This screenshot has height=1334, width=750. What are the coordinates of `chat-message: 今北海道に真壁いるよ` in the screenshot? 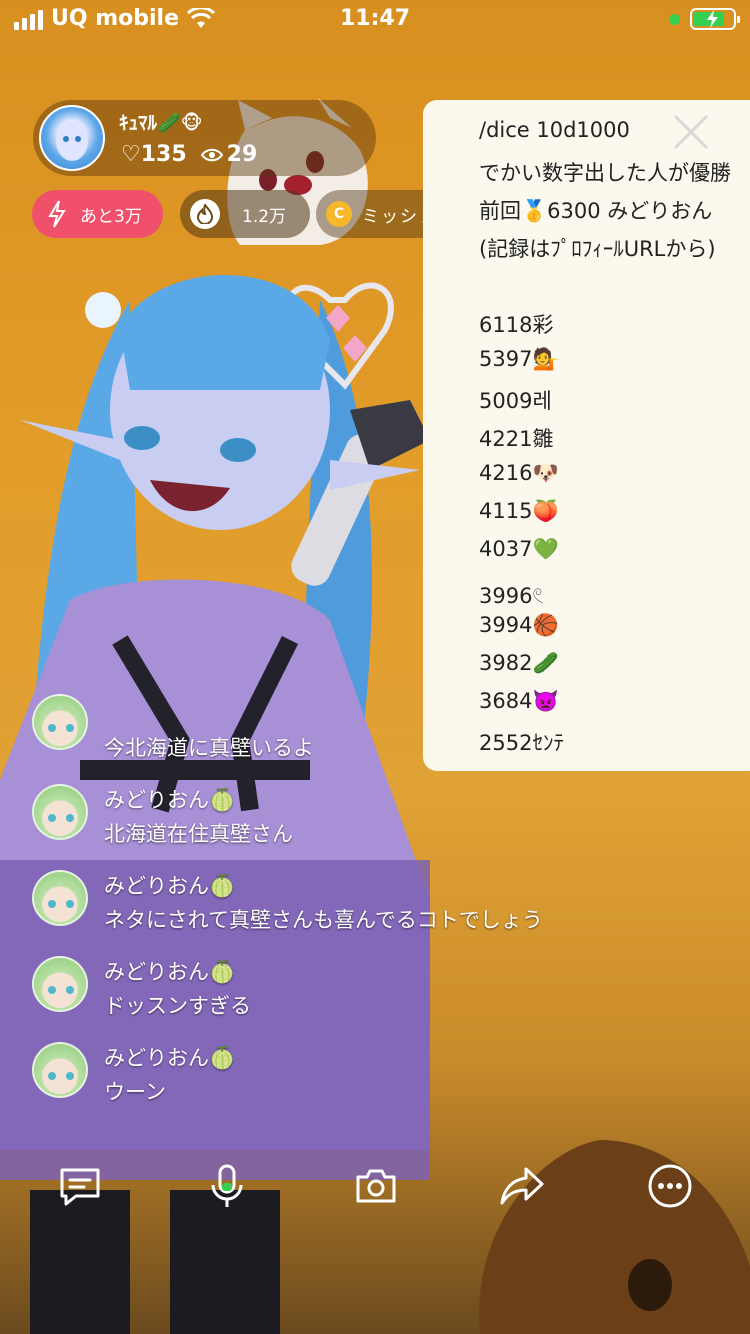 It's located at (382, 729).